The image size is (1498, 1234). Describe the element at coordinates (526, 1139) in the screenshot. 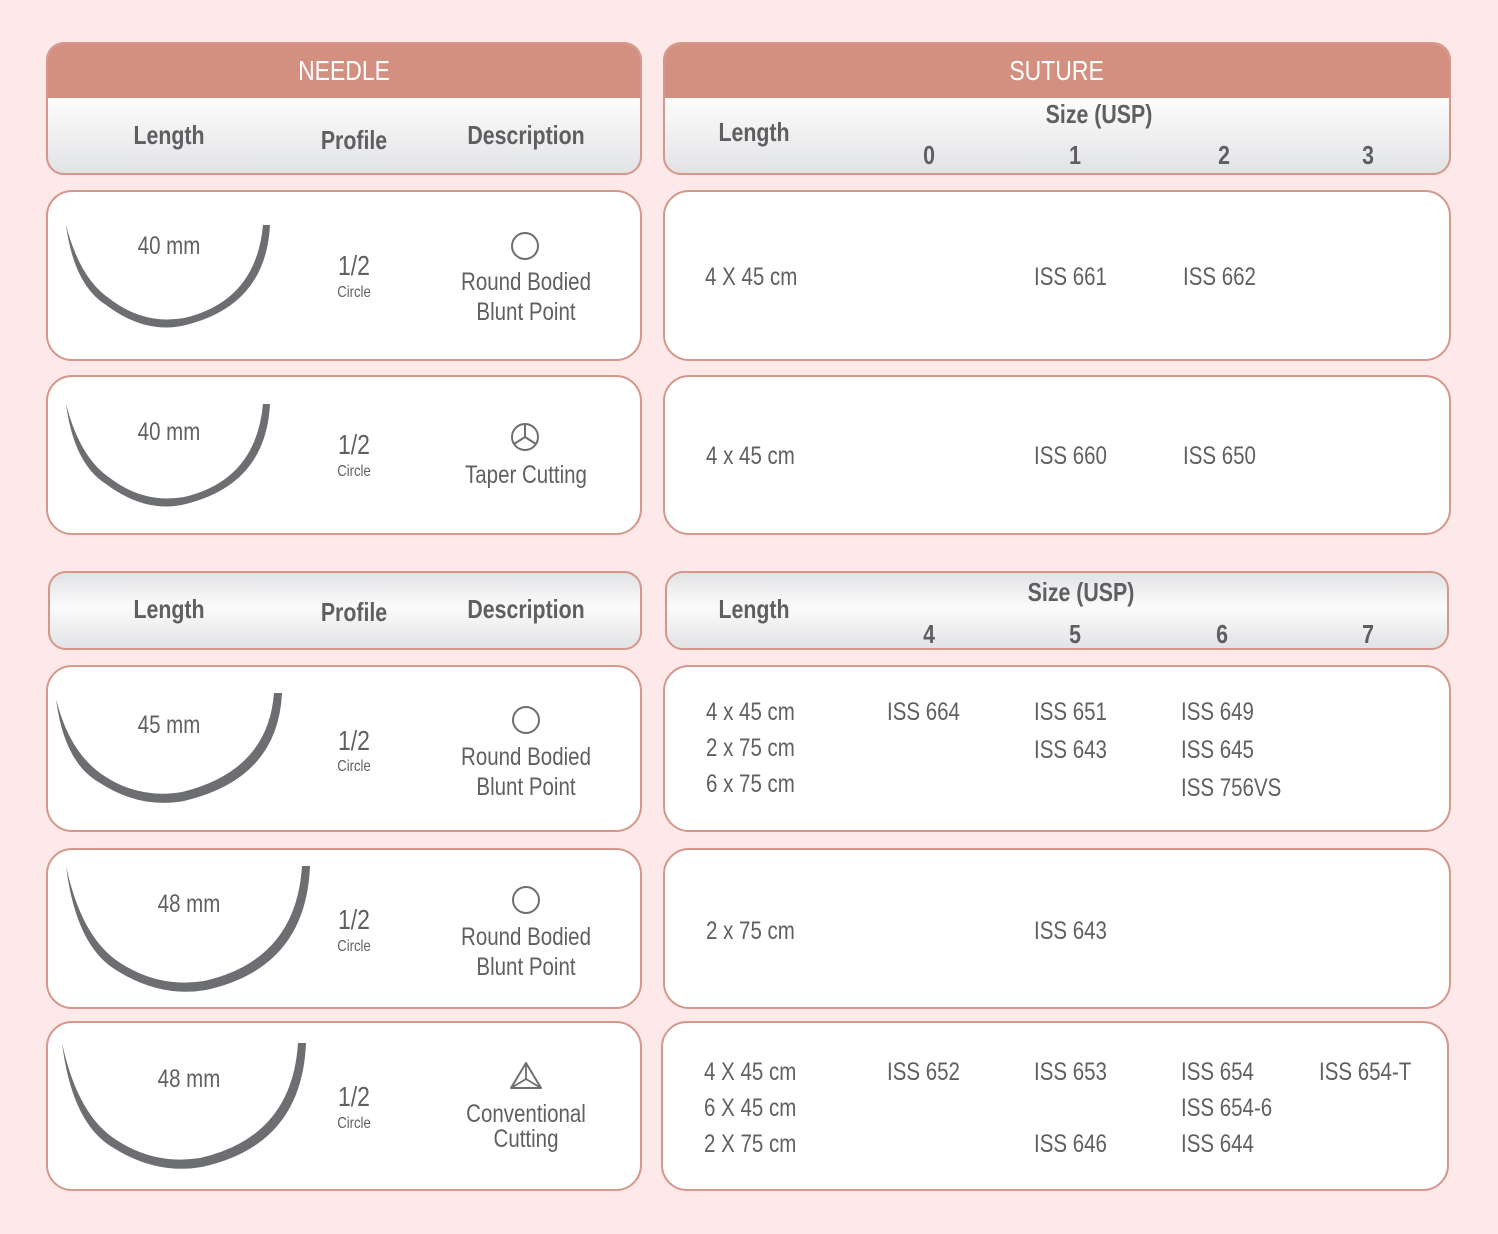

I see `description-line-2: Cutting` at that location.